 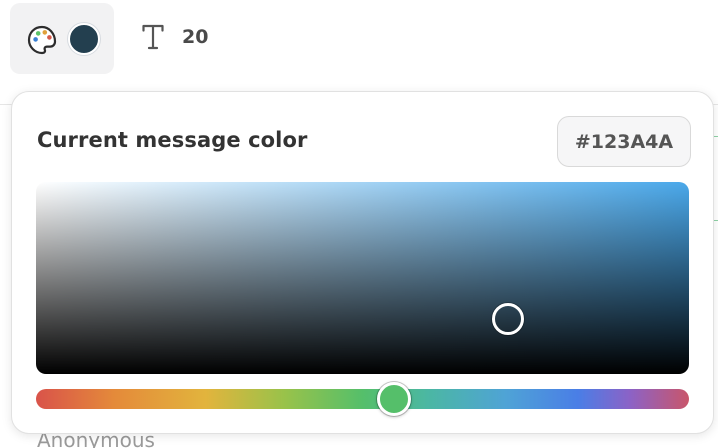 I want to click on palette-icon, so click(x=42, y=40).